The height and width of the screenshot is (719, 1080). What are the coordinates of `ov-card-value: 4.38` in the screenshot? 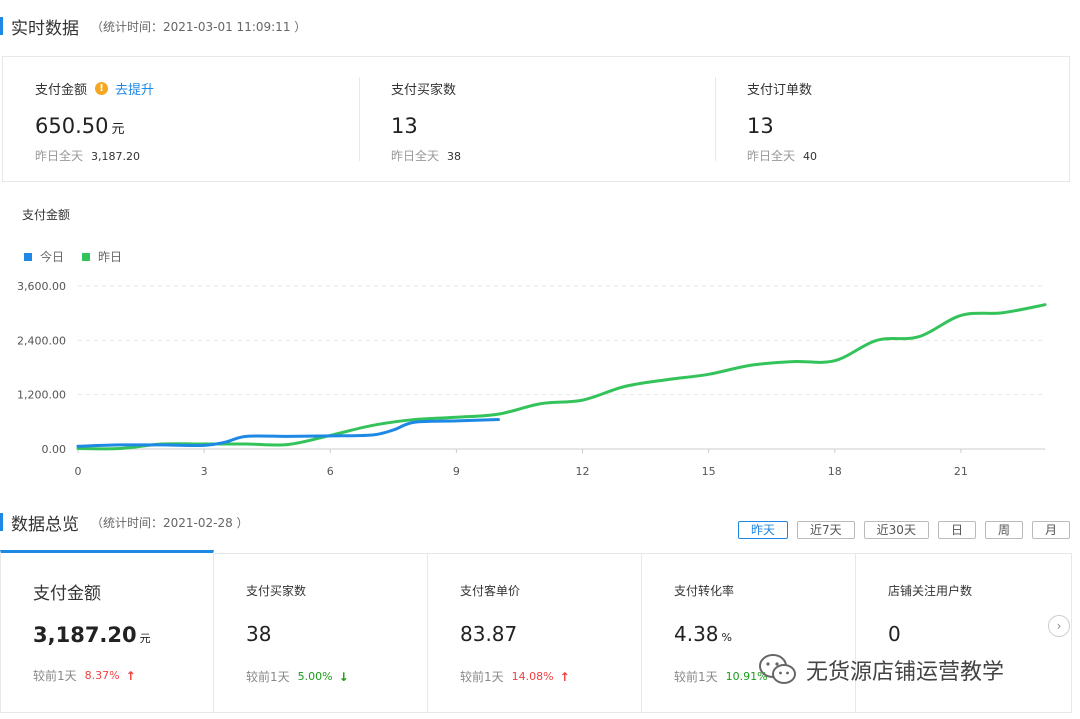 It's located at (696, 634).